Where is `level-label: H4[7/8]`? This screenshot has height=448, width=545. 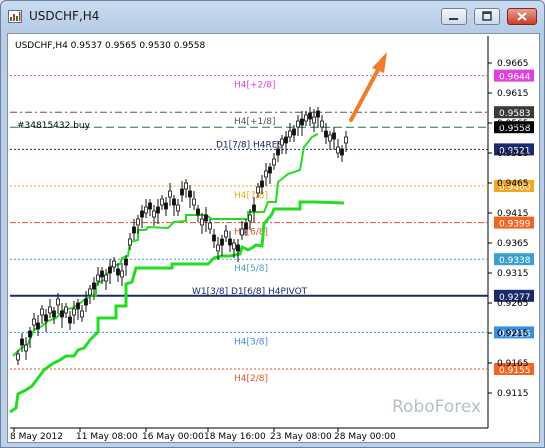
level-label: H4[7/8] is located at coordinates (251, 196).